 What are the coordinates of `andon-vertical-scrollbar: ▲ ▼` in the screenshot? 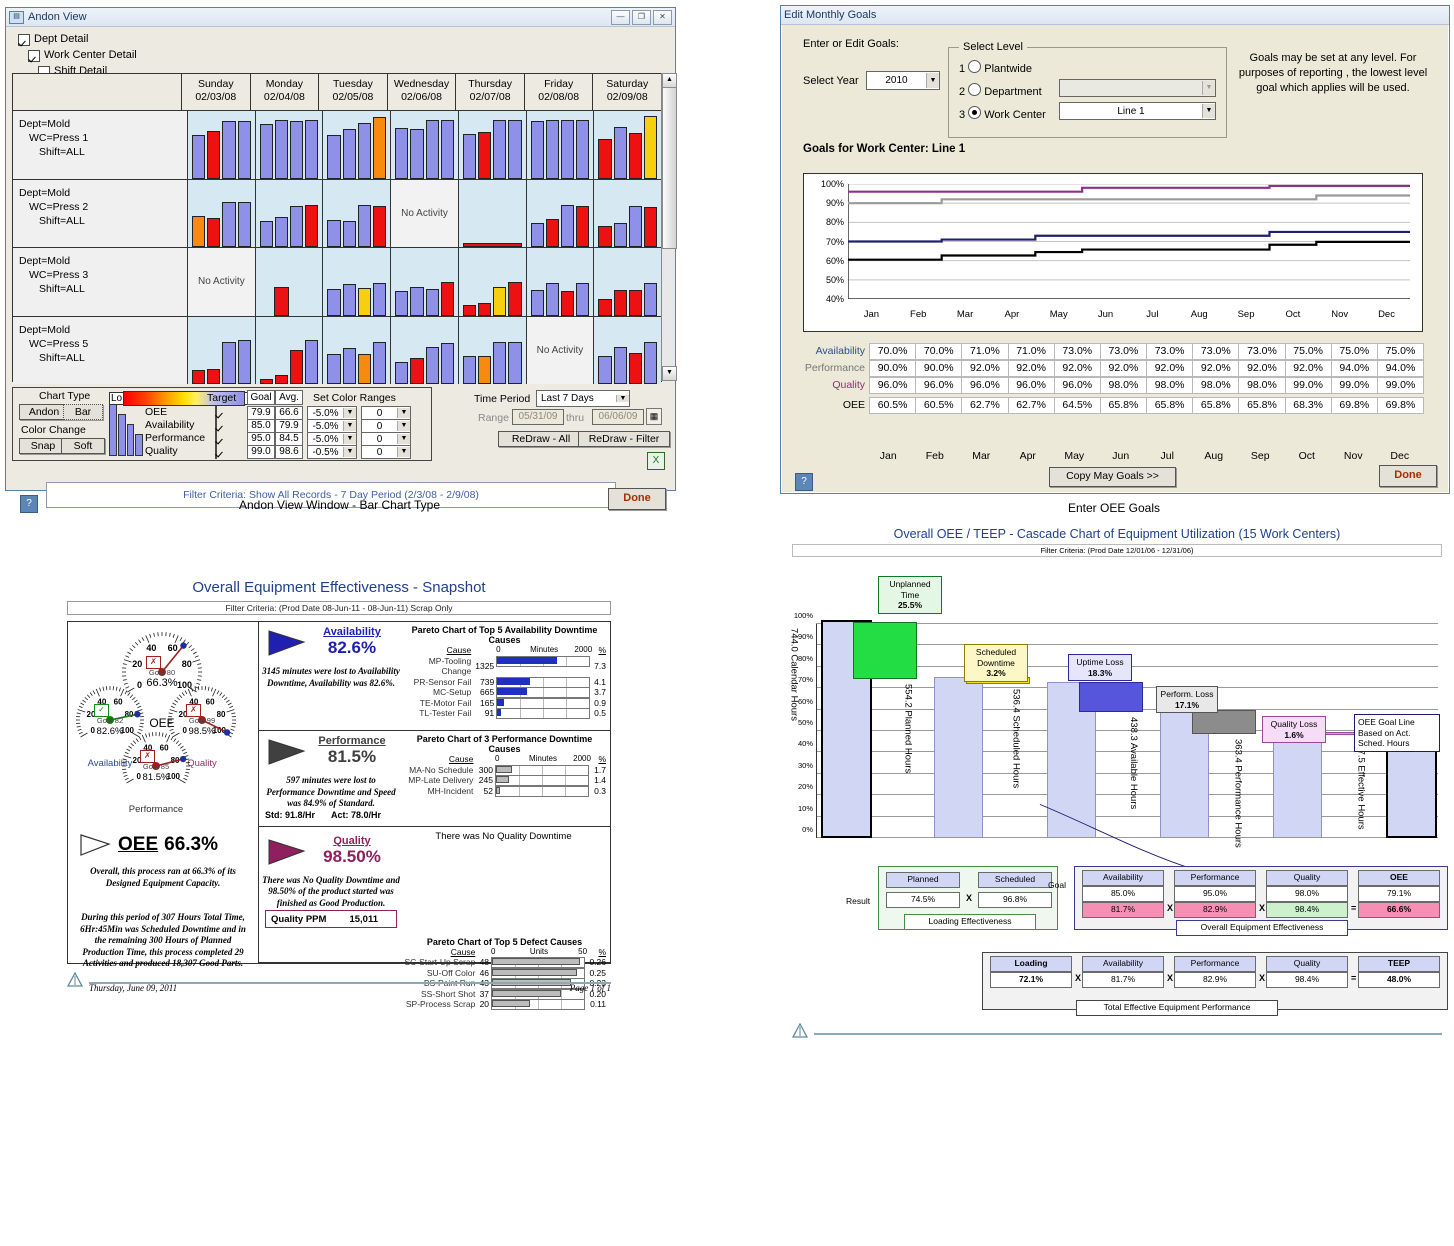 It's located at (668, 227).